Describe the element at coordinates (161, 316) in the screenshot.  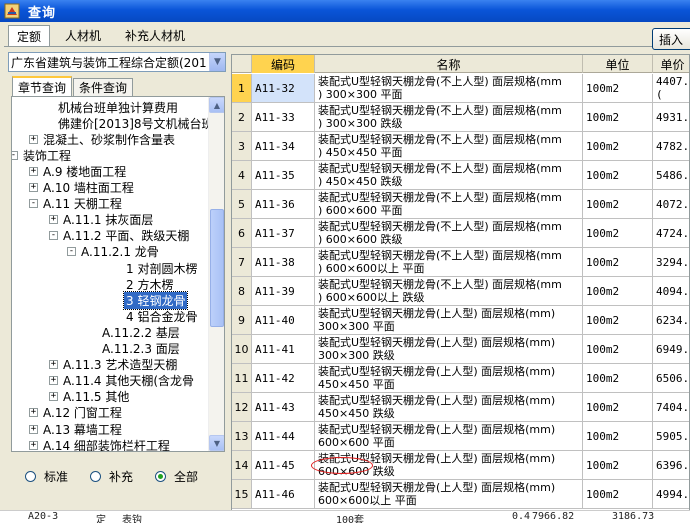
I see `tree-node: 4 铝合金龙骨` at that location.